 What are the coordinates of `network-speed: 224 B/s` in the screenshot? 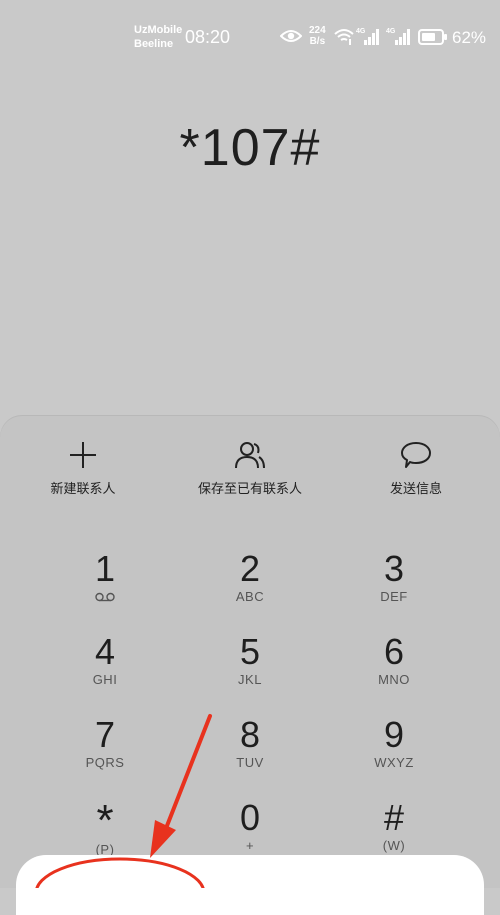 It's located at (317, 36).